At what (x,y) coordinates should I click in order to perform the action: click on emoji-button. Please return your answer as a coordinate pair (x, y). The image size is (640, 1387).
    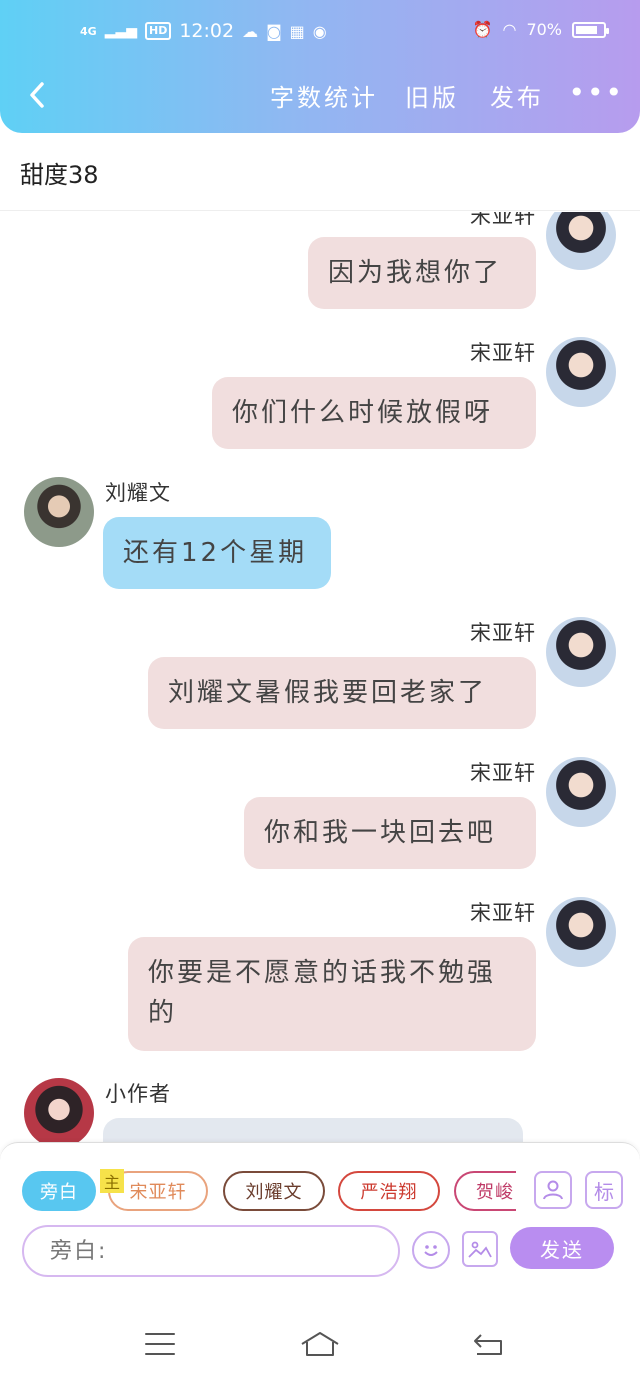
    Looking at the image, I should click on (431, 1250).